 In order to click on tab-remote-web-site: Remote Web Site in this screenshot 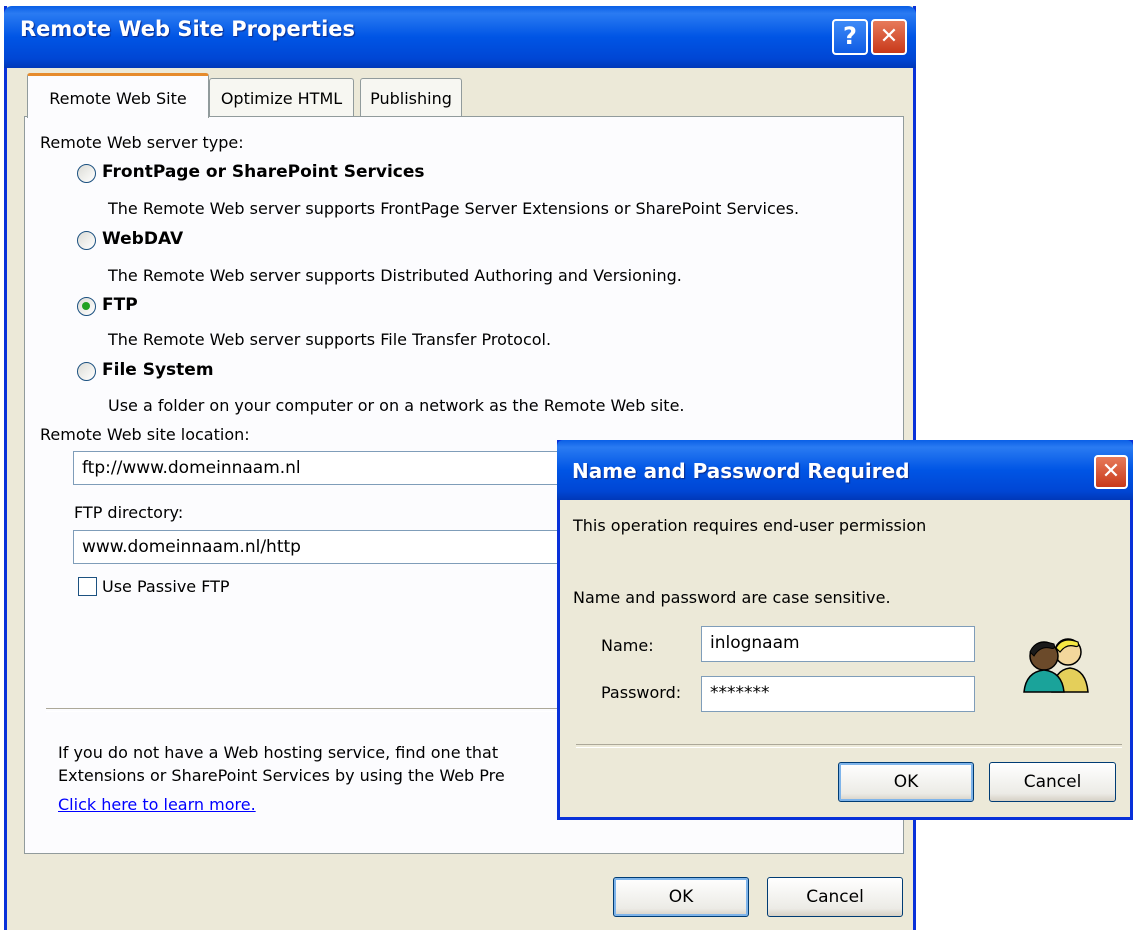, I will do `click(118, 95)`.